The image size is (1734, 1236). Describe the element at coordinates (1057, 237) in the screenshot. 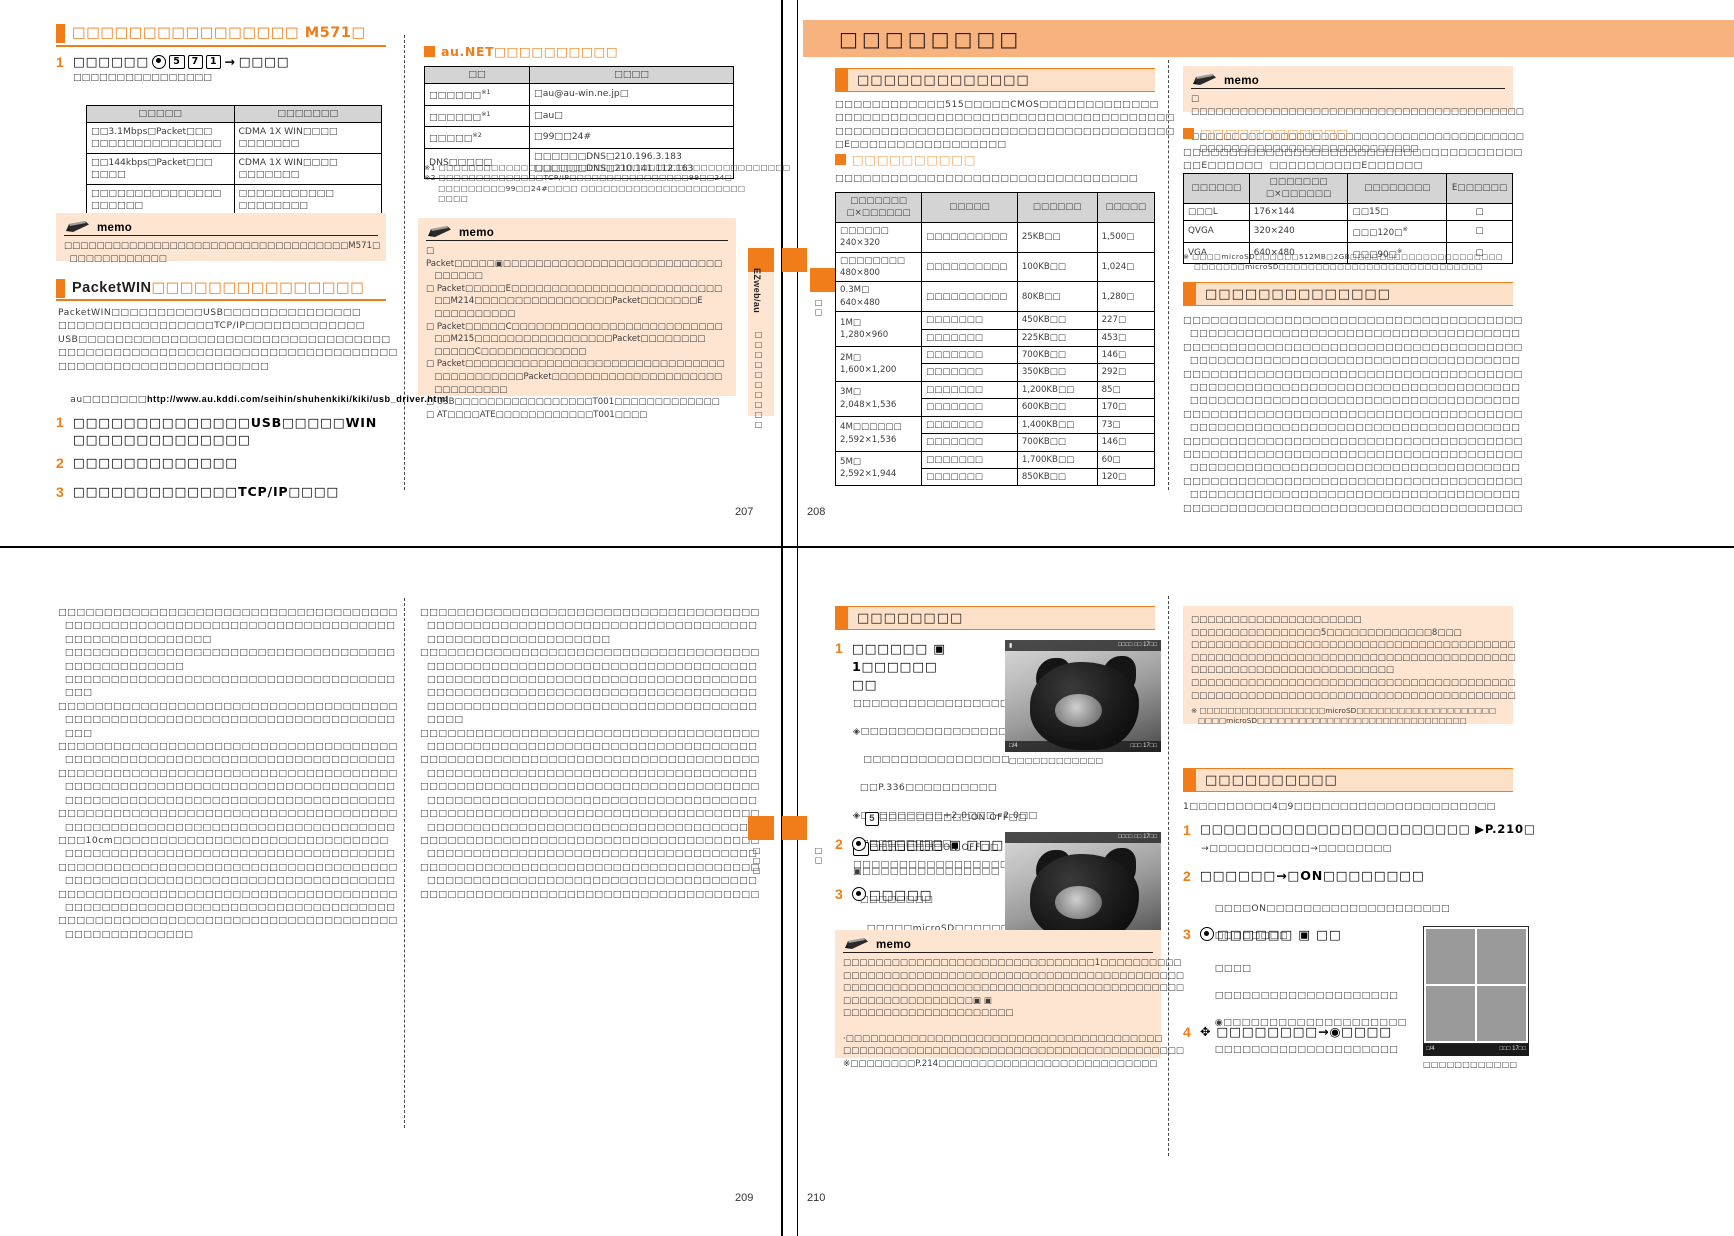

I see `cell: 25KB□□` at that location.